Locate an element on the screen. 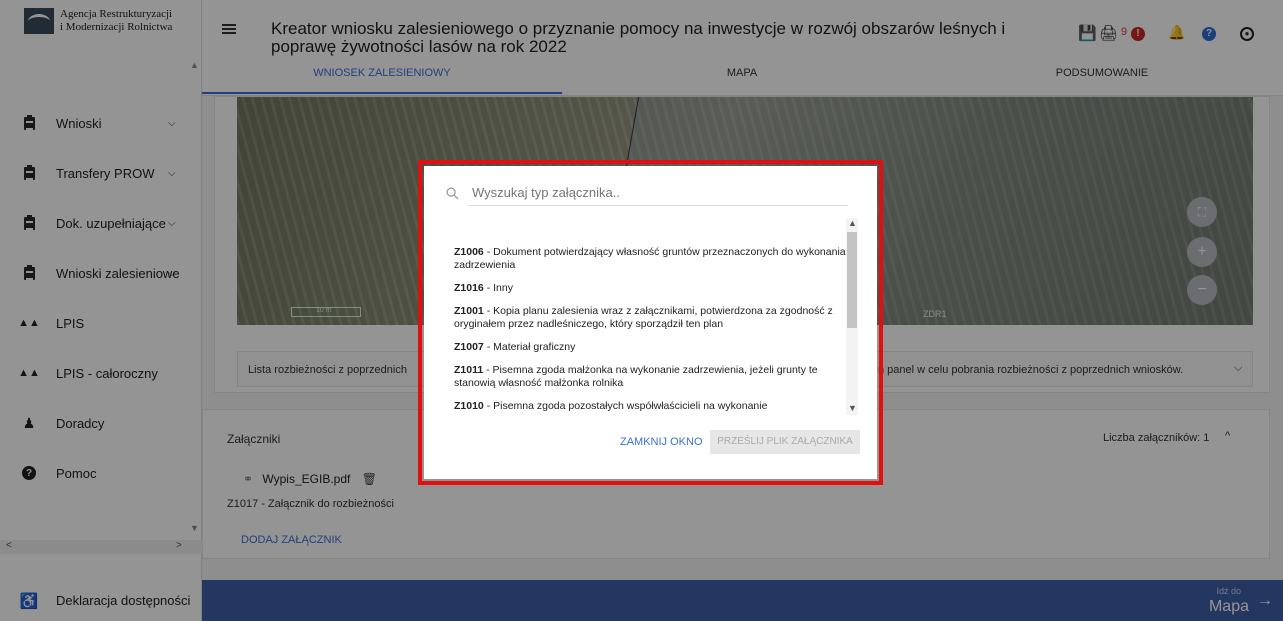 The image size is (1283, 621). scrollbar-thumb is located at coordinates (852, 280).